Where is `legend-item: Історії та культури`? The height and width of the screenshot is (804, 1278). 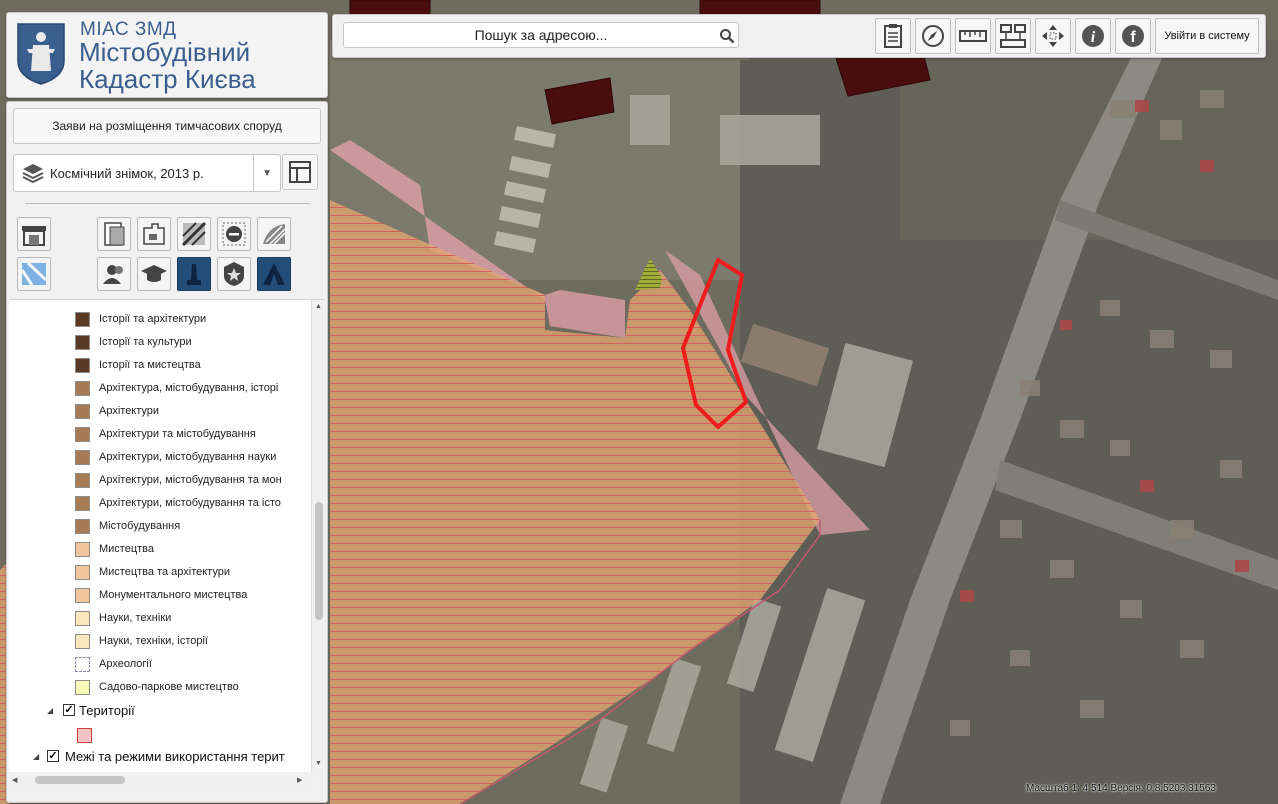
legend-item: Історії та культури is located at coordinates (159, 343).